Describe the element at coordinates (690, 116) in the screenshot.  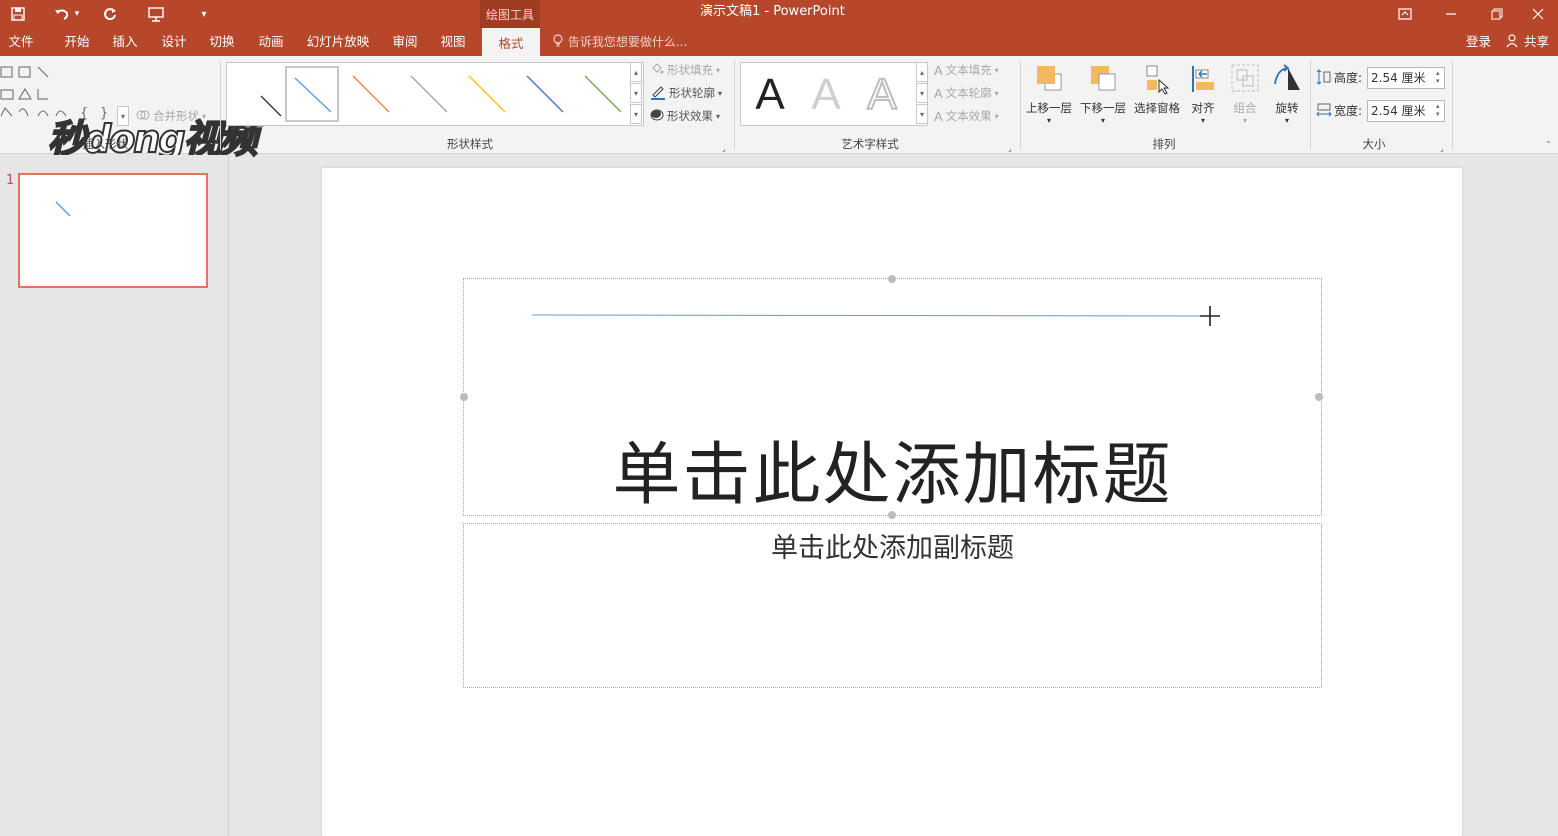
I see `shape-effects-label: 形状效果` at that location.